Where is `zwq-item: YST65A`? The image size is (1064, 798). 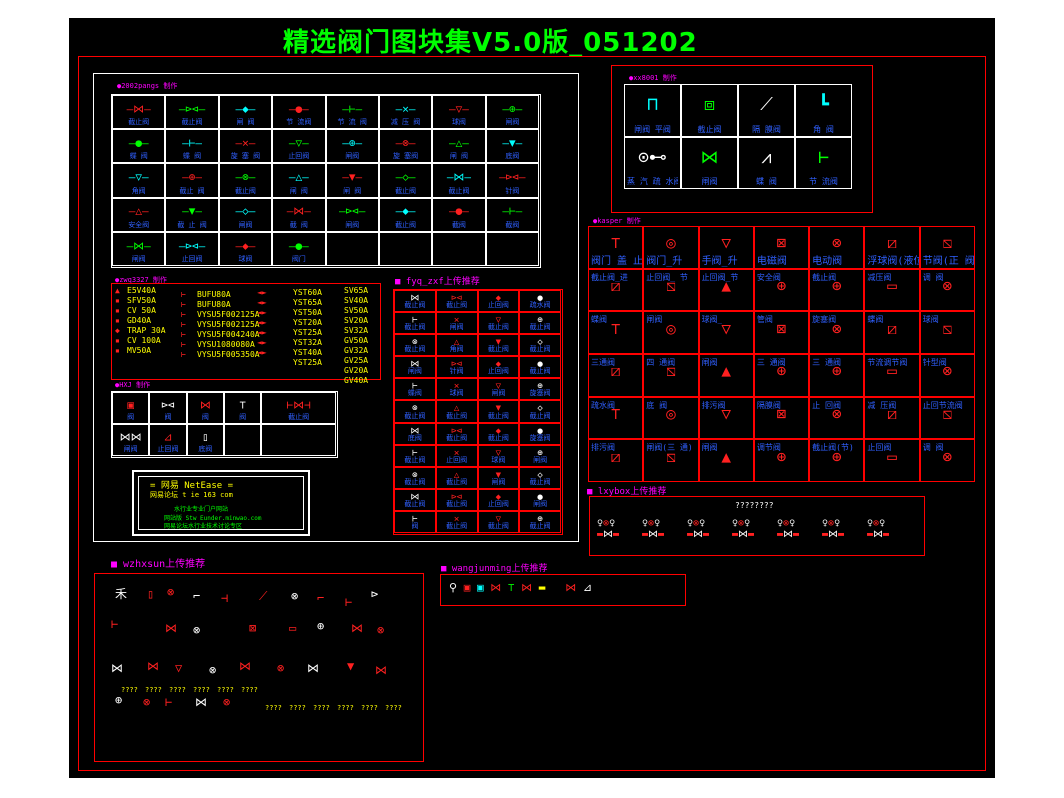 zwq-item: YST65A is located at coordinates (307, 302).